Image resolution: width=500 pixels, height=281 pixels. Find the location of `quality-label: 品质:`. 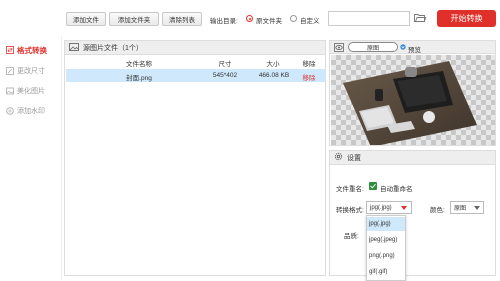

quality-label: 品质: is located at coordinates (351, 236).